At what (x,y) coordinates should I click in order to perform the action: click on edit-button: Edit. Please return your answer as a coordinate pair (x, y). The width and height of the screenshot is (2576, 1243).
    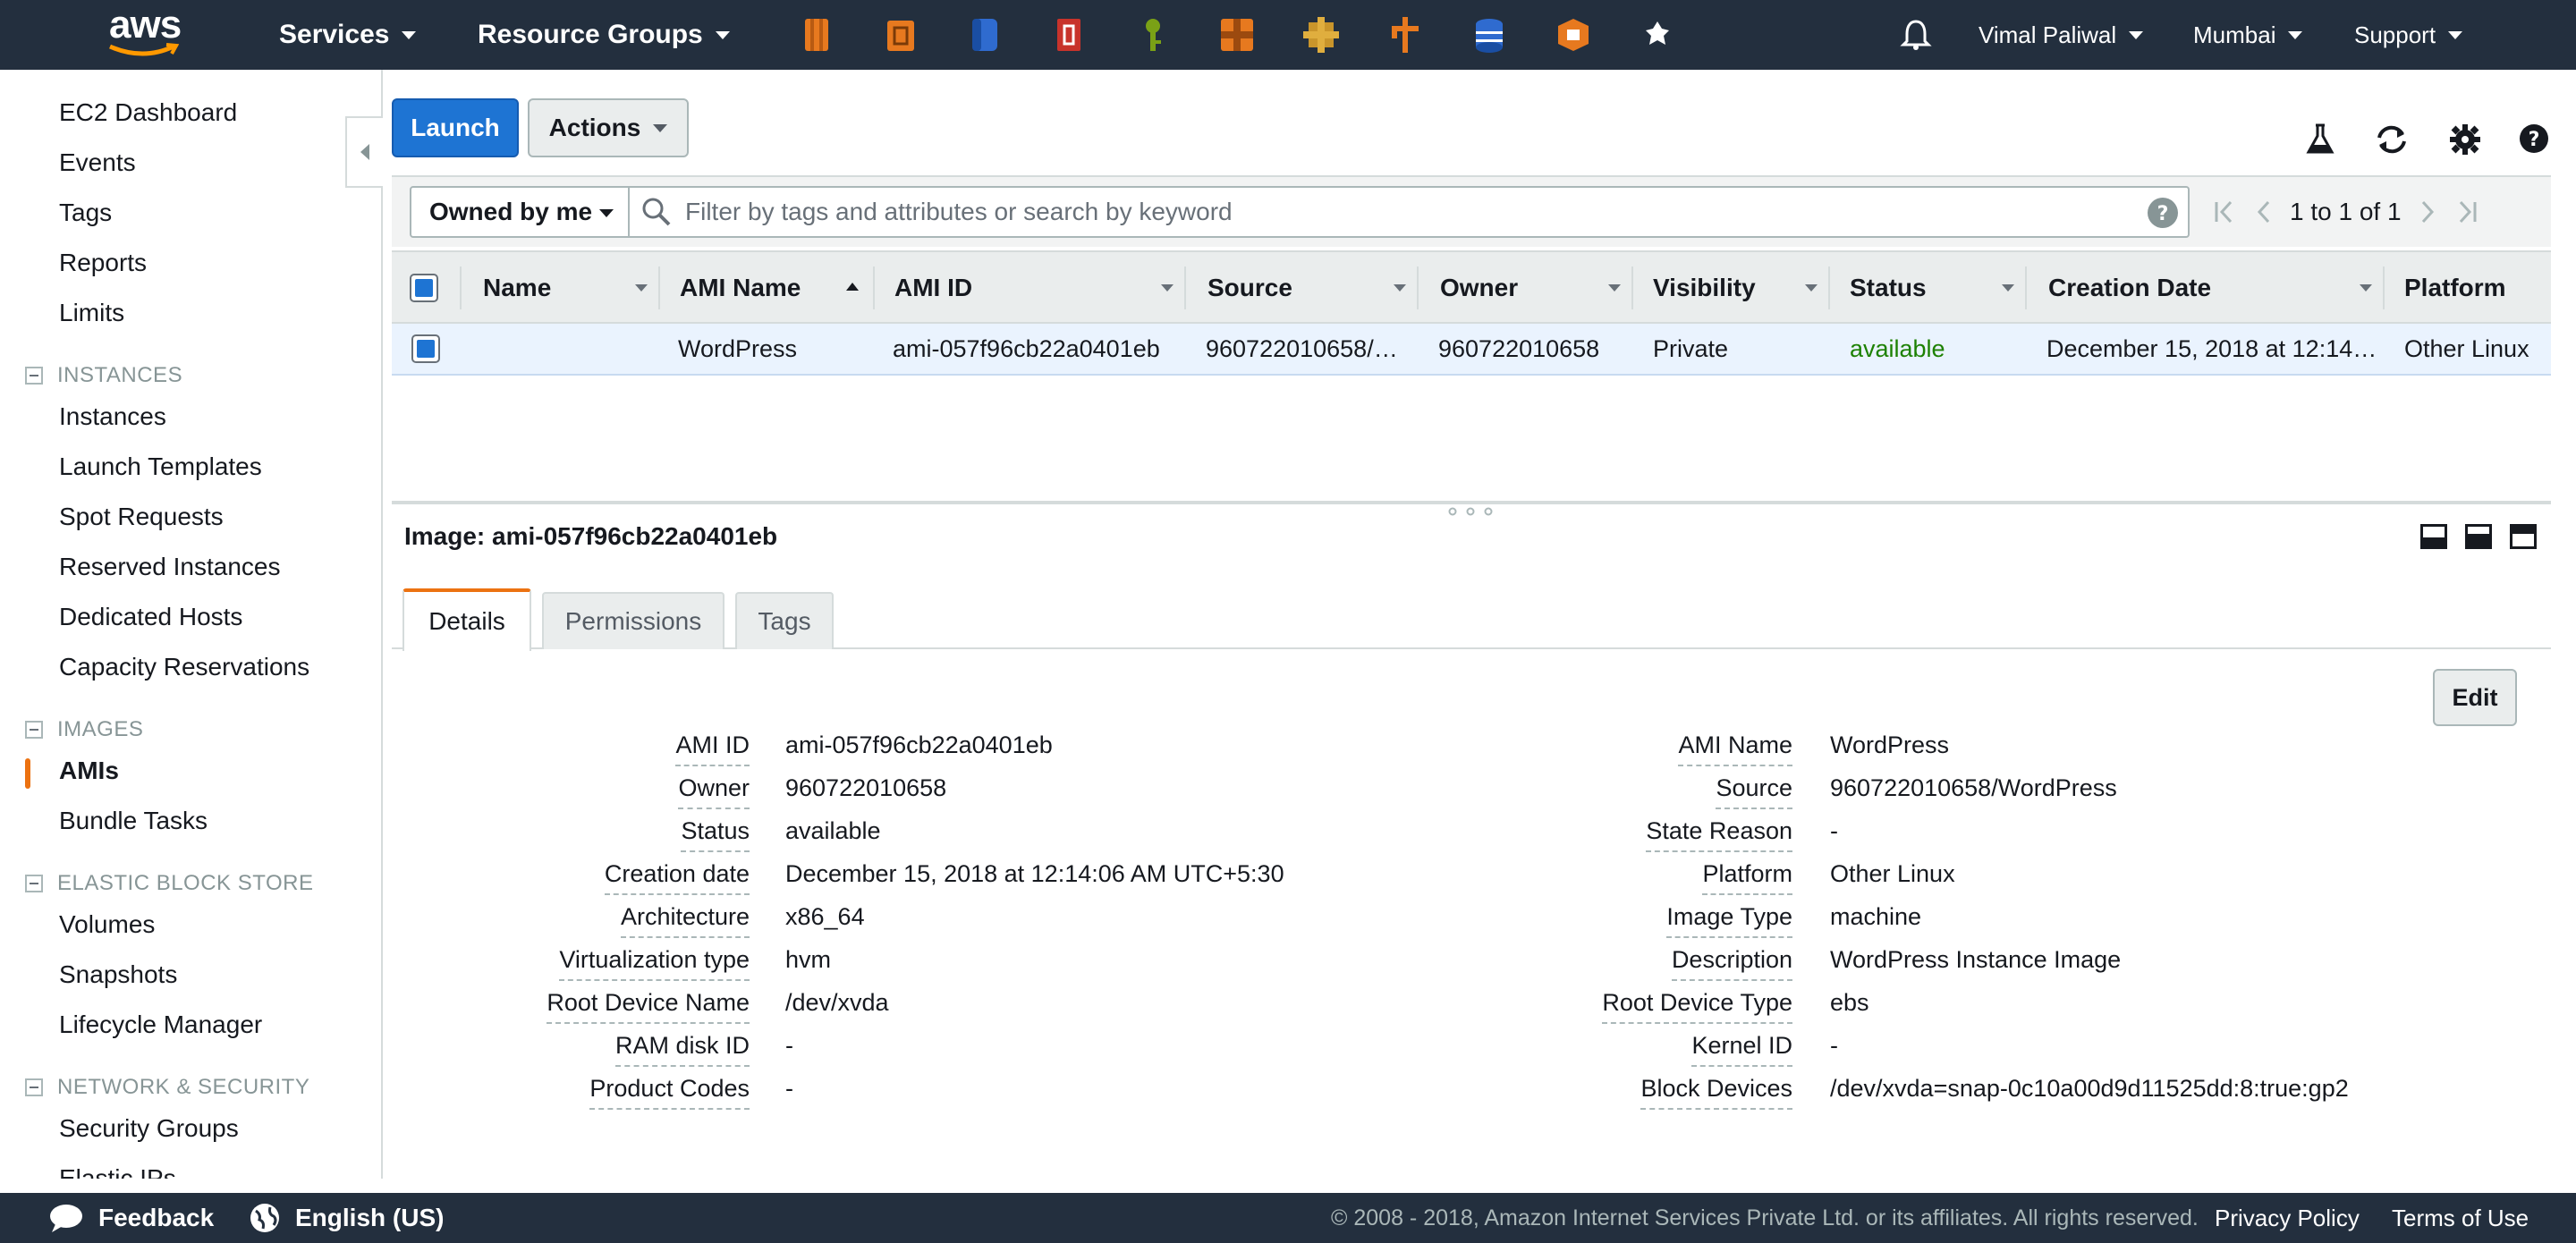
    Looking at the image, I should click on (2475, 697).